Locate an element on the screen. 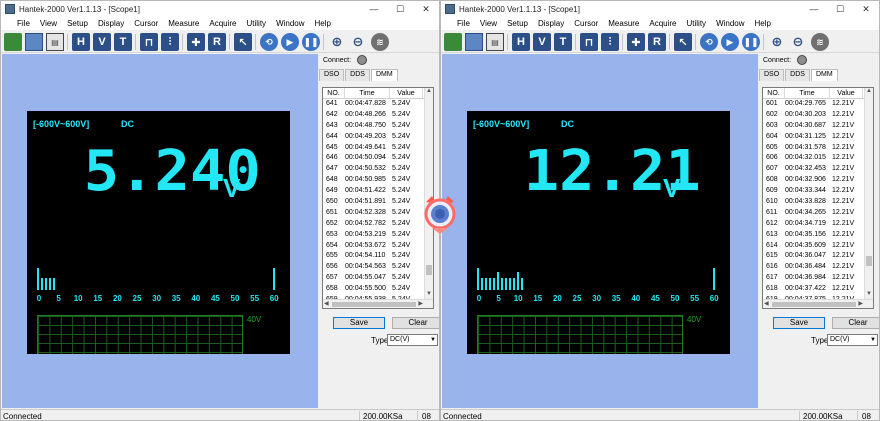  table-row: 616 00:04:36.484 12.21V is located at coordinates (818, 267).